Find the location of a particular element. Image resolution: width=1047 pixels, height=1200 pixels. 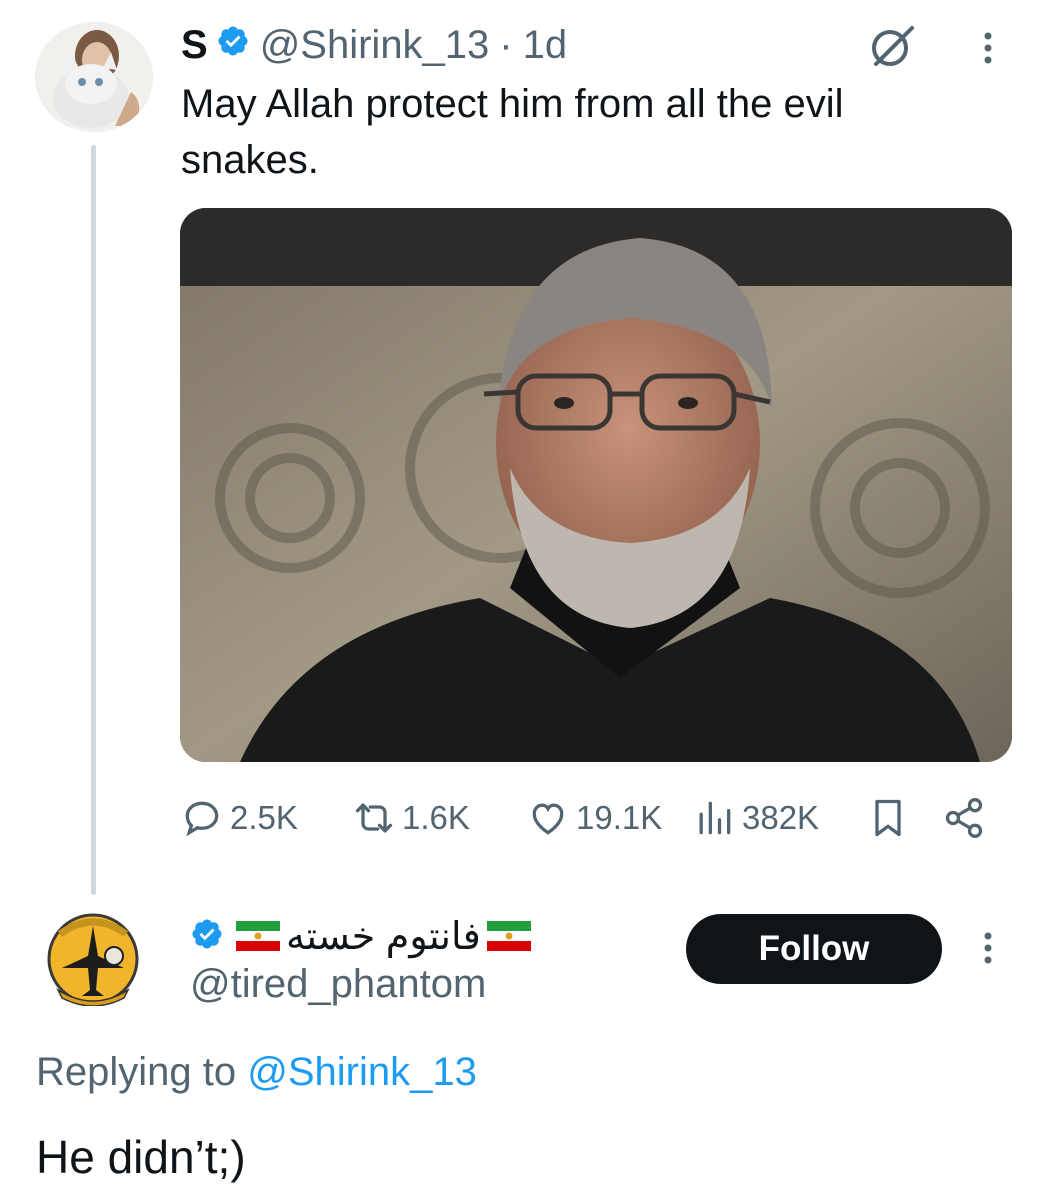

avatar-tired-phantom is located at coordinates (93, 959).